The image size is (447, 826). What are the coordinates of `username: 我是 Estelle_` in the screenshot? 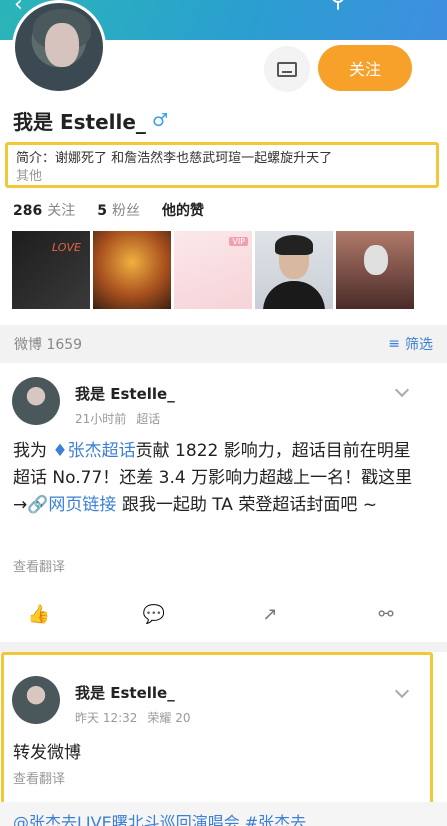 It's located at (79, 122).